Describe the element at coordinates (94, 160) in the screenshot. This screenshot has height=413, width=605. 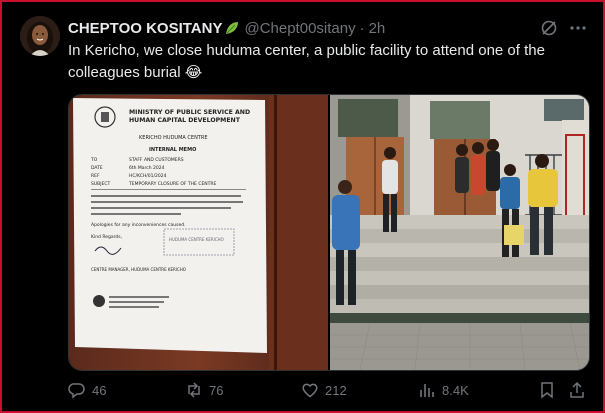
I see `svg-text: TO` at that location.